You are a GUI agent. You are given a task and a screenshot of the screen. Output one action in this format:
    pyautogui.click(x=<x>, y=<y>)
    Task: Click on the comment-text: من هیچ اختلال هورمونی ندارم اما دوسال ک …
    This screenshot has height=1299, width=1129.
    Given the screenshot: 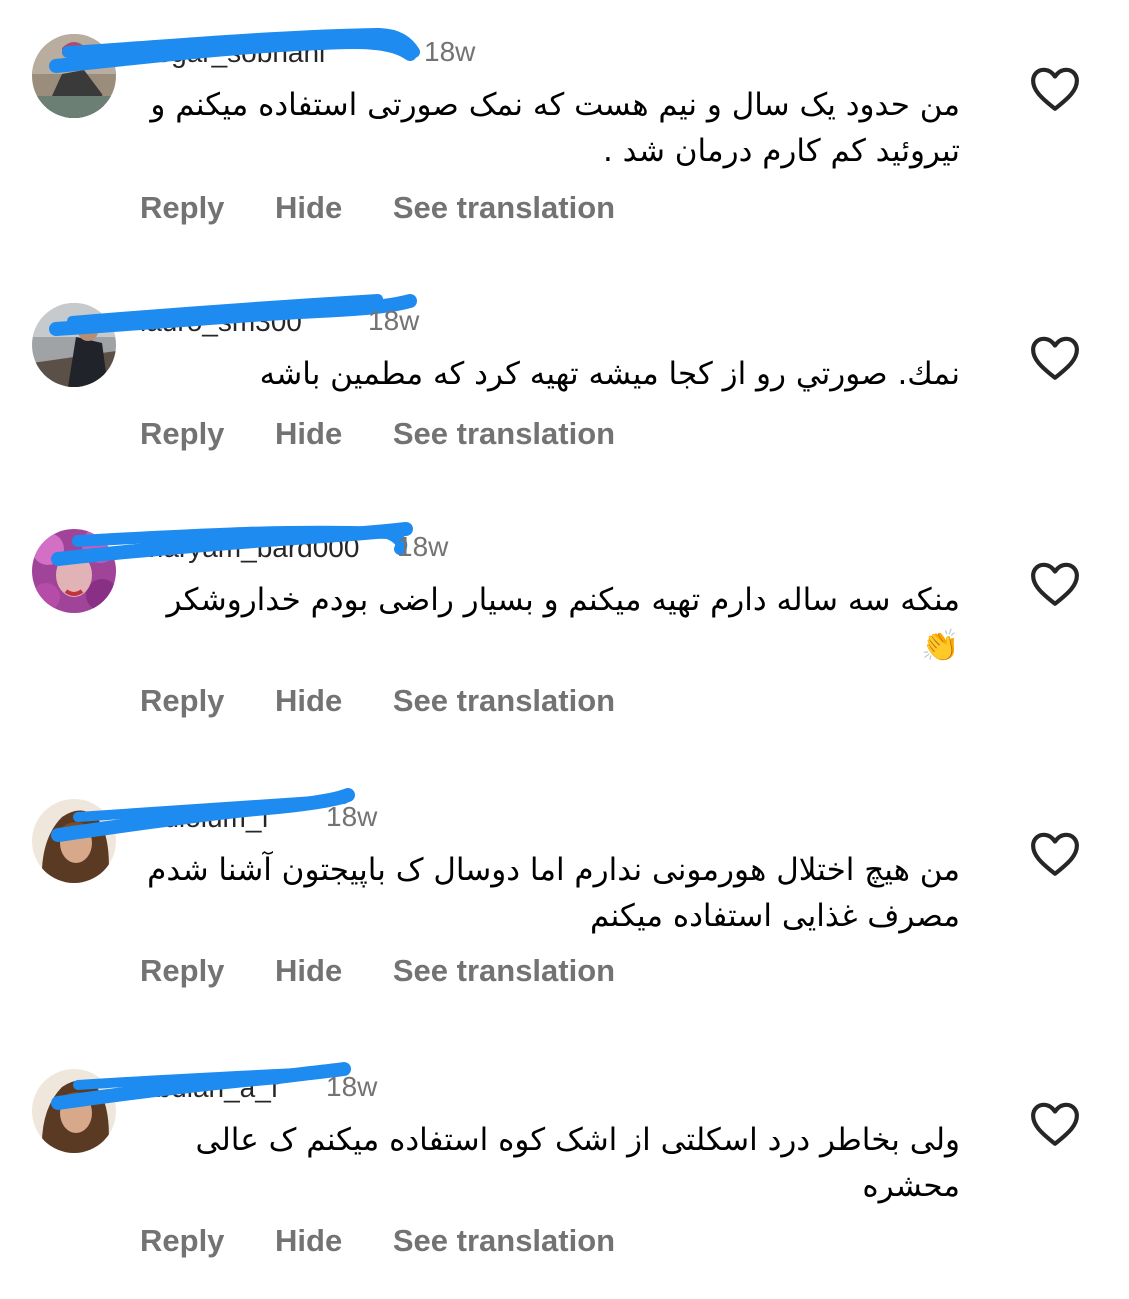 What is the action you would take?
    pyautogui.click(x=553, y=893)
    